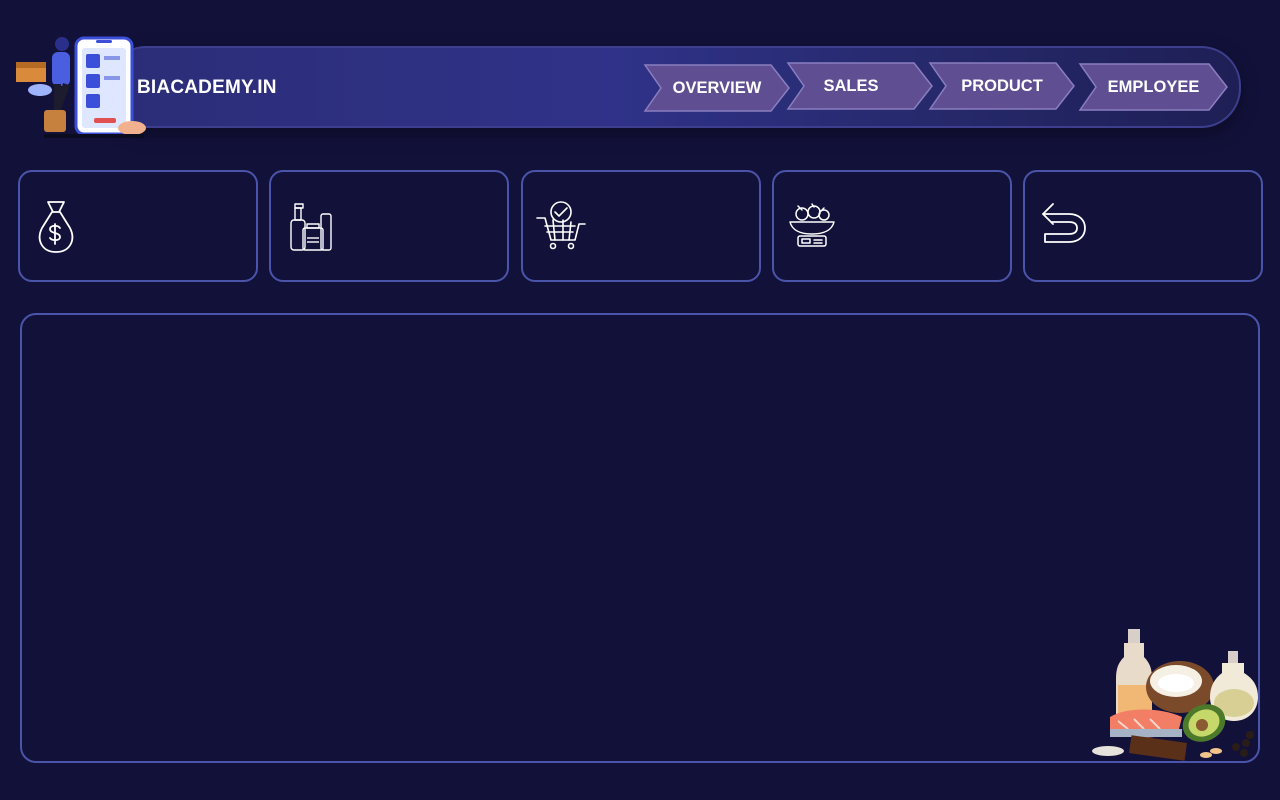  I want to click on kpi-card-orders, so click(641, 226).